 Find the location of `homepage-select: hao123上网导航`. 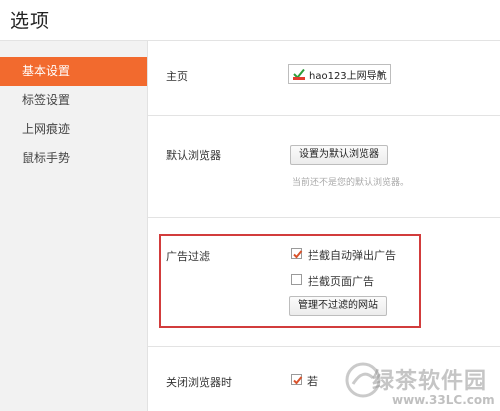

homepage-select: hao123上网导航 is located at coordinates (339, 74).